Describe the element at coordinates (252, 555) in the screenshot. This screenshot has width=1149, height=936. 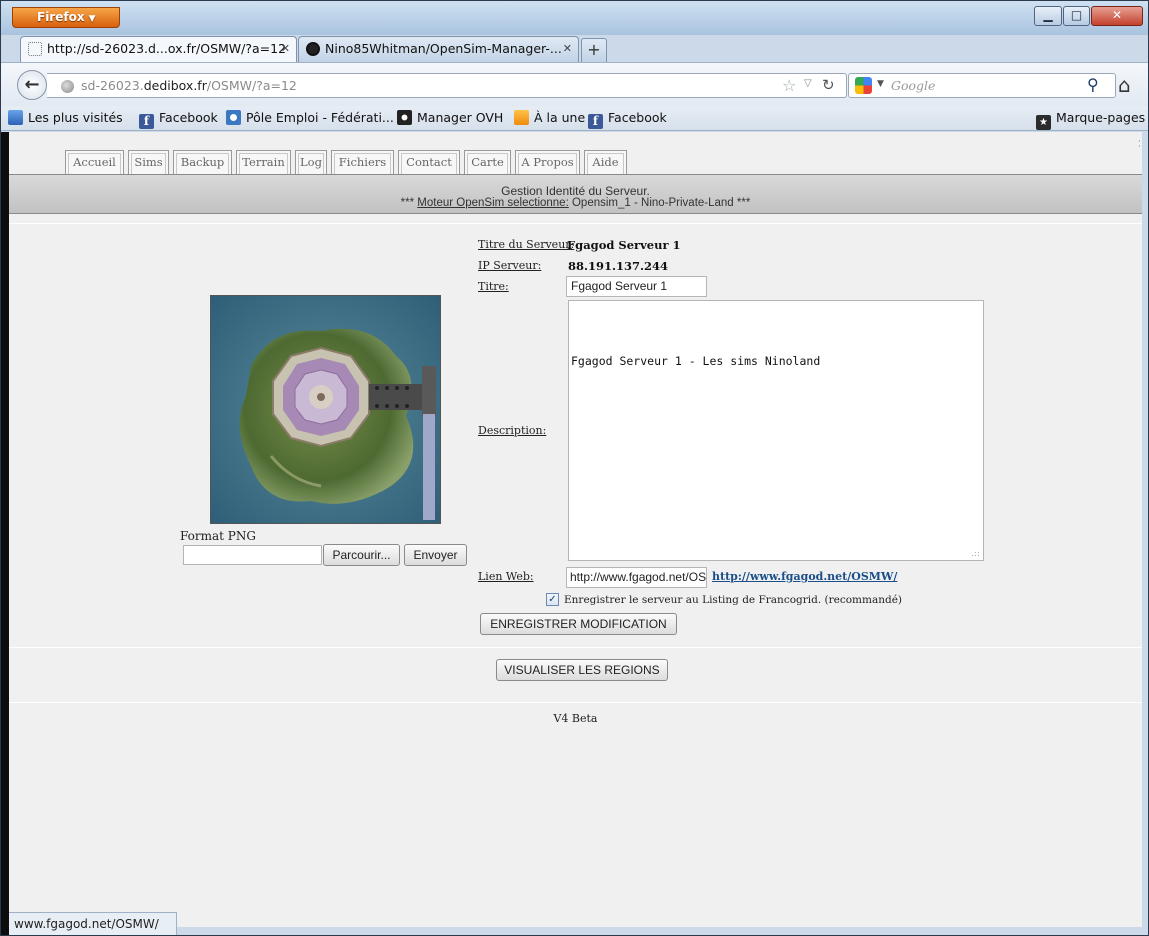
I see `file-path-input` at that location.